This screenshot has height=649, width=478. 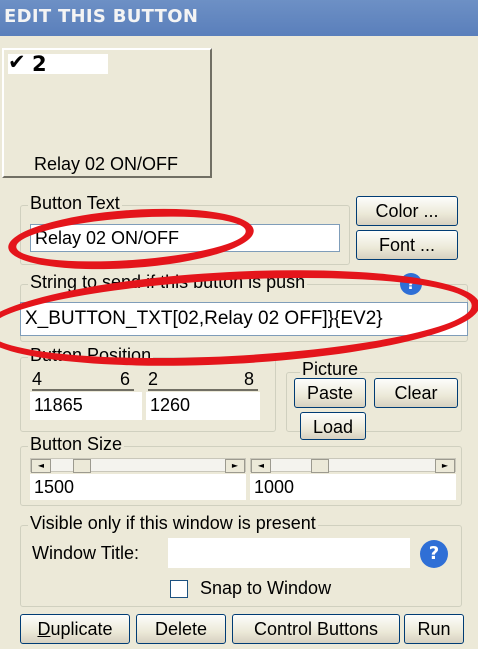 What do you see at coordinates (179, 589) in the screenshot?
I see `snap-to-window-checkbox` at bounding box center [179, 589].